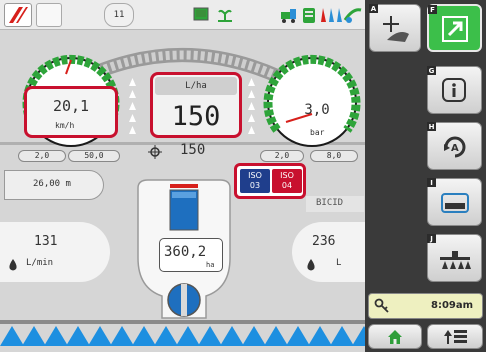 This screenshot has height=352, width=486. Describe the element at coordinates (287, 175) in the screenshot. I see `iso-badge-04-label: ISO` at that location.